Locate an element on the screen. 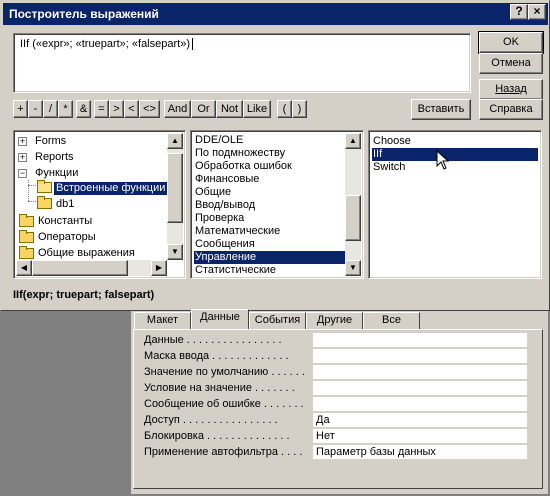  operator-open-paren-button: ( is located at coordinates (284, 109).